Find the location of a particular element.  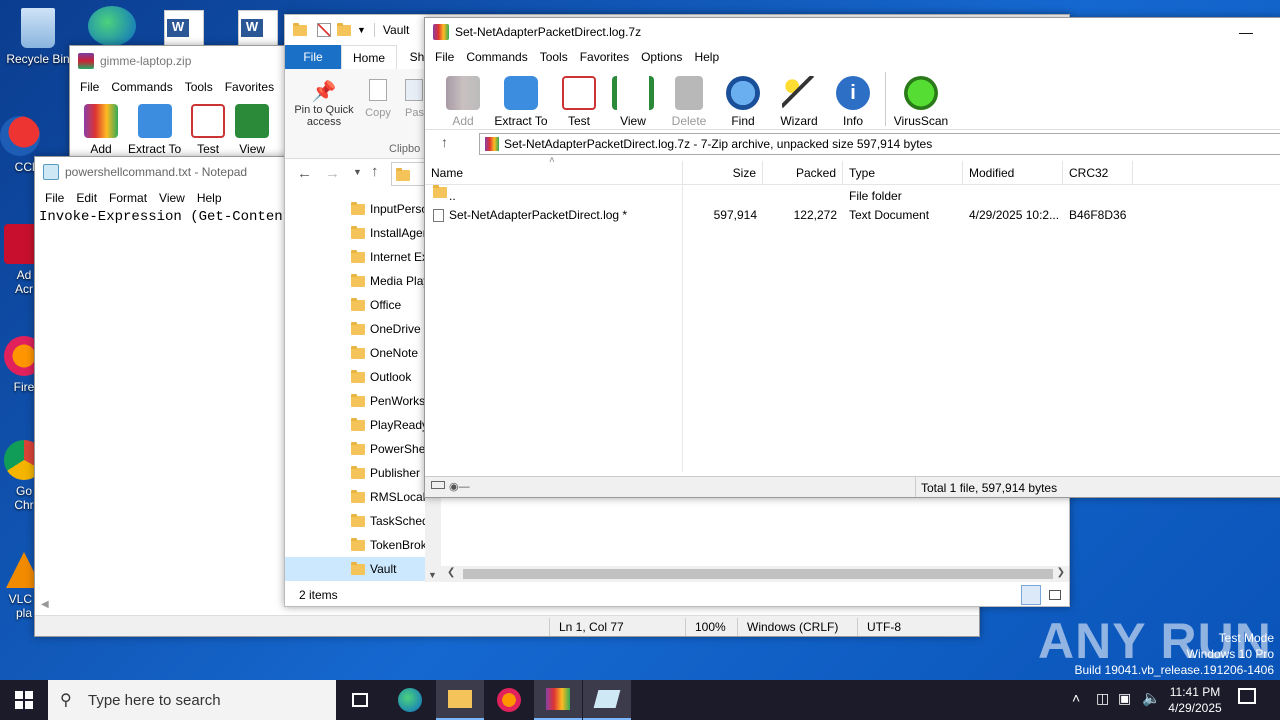

nav-folder-item: Publisher is located at coordinates (355, 473).